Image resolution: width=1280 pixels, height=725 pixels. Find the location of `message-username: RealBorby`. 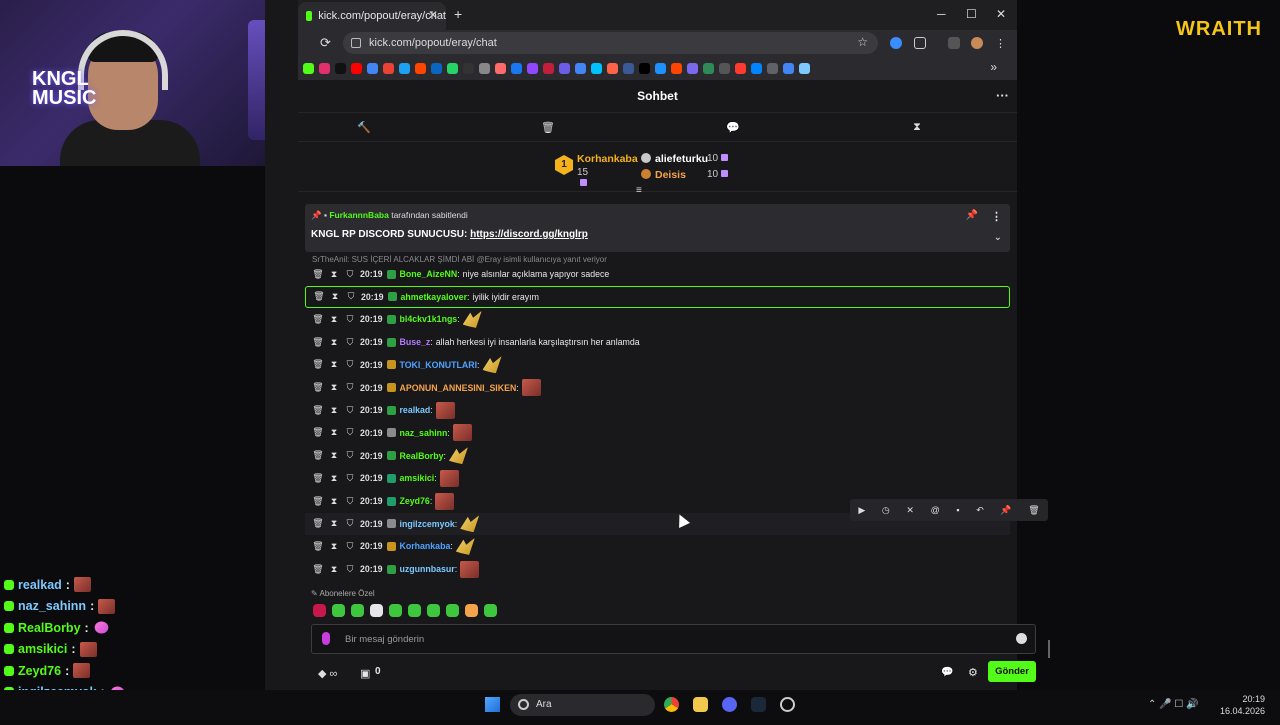

message-username: RealBorby is located at coordinates (422, 456).